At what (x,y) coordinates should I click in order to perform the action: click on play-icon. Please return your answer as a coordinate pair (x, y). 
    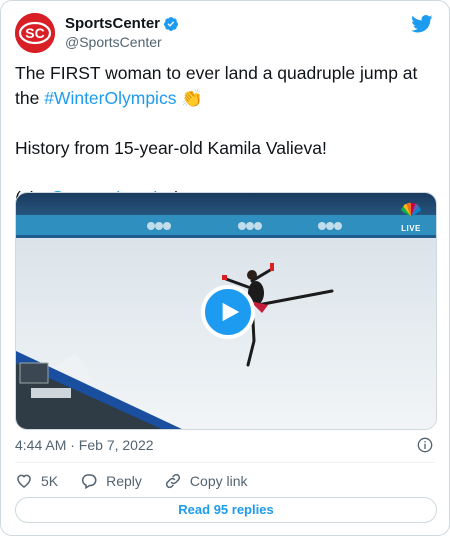
    Looking at the image, I should click on (231, 312).